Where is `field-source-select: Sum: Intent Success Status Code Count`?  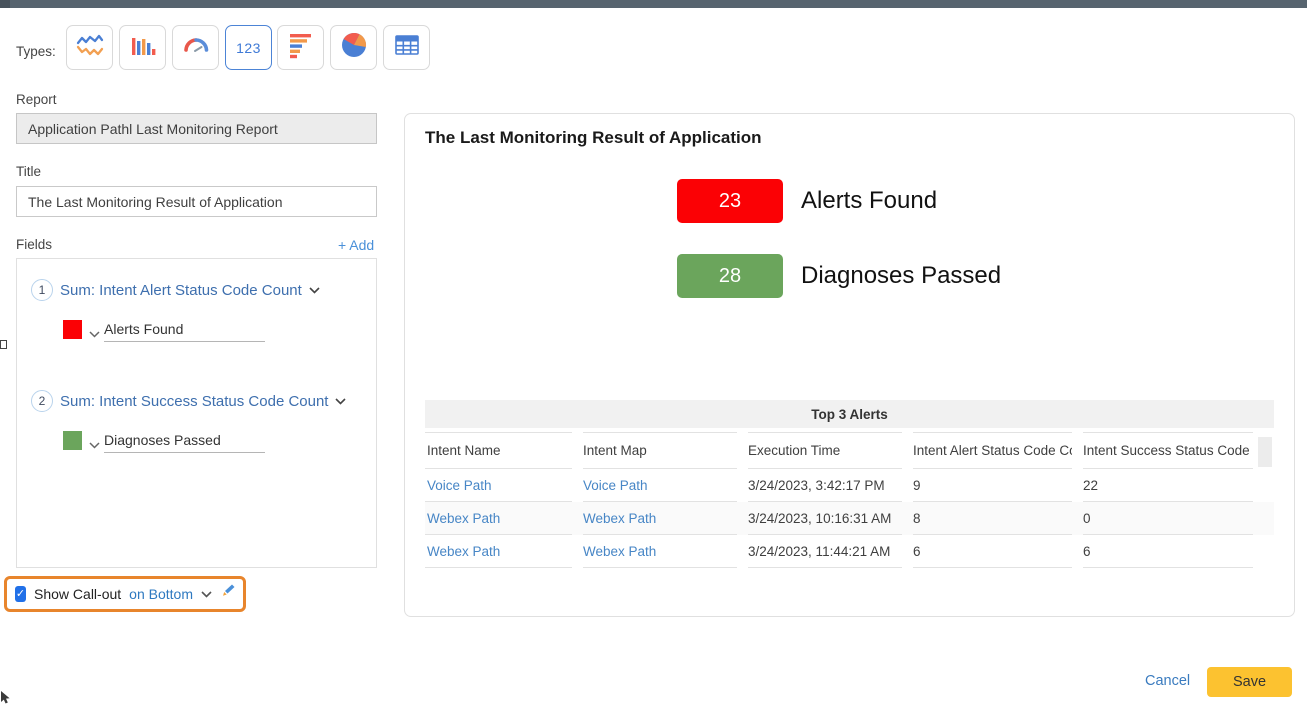 field-source-select: Sum: Intent Success Status Code Count is located at coordinates (203, 401).